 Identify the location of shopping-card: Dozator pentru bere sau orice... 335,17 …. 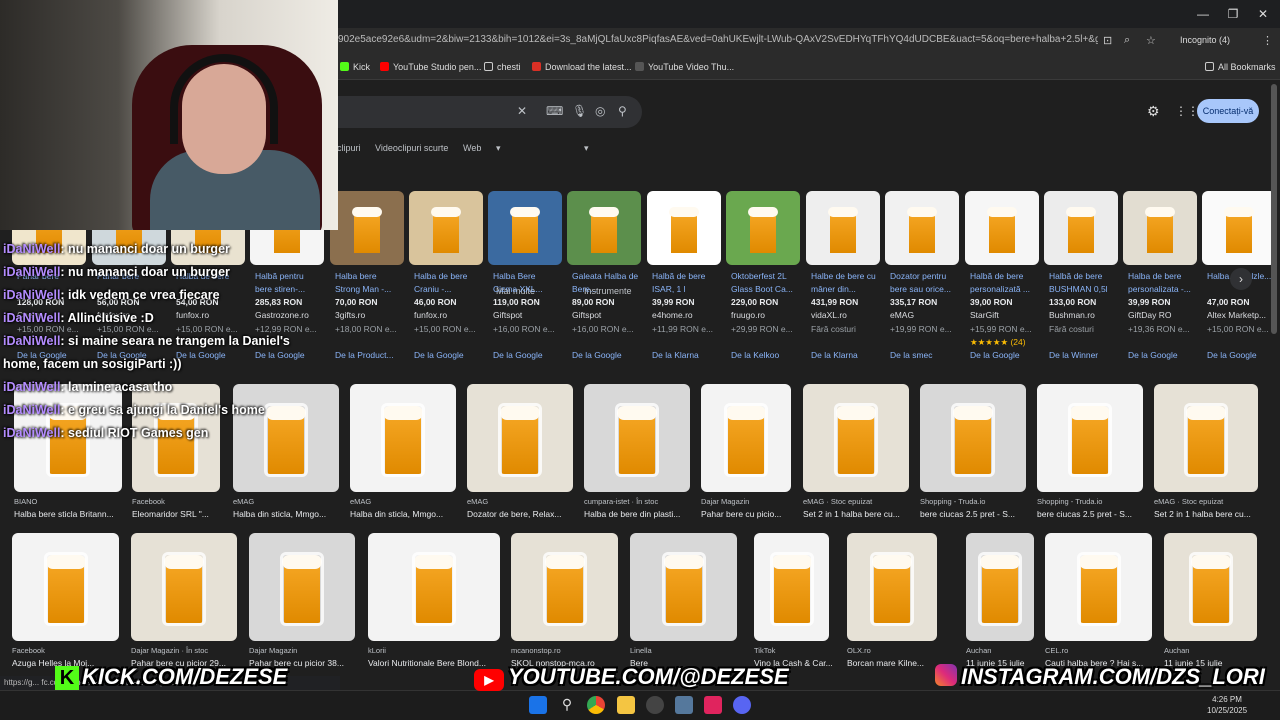
(922, 278).